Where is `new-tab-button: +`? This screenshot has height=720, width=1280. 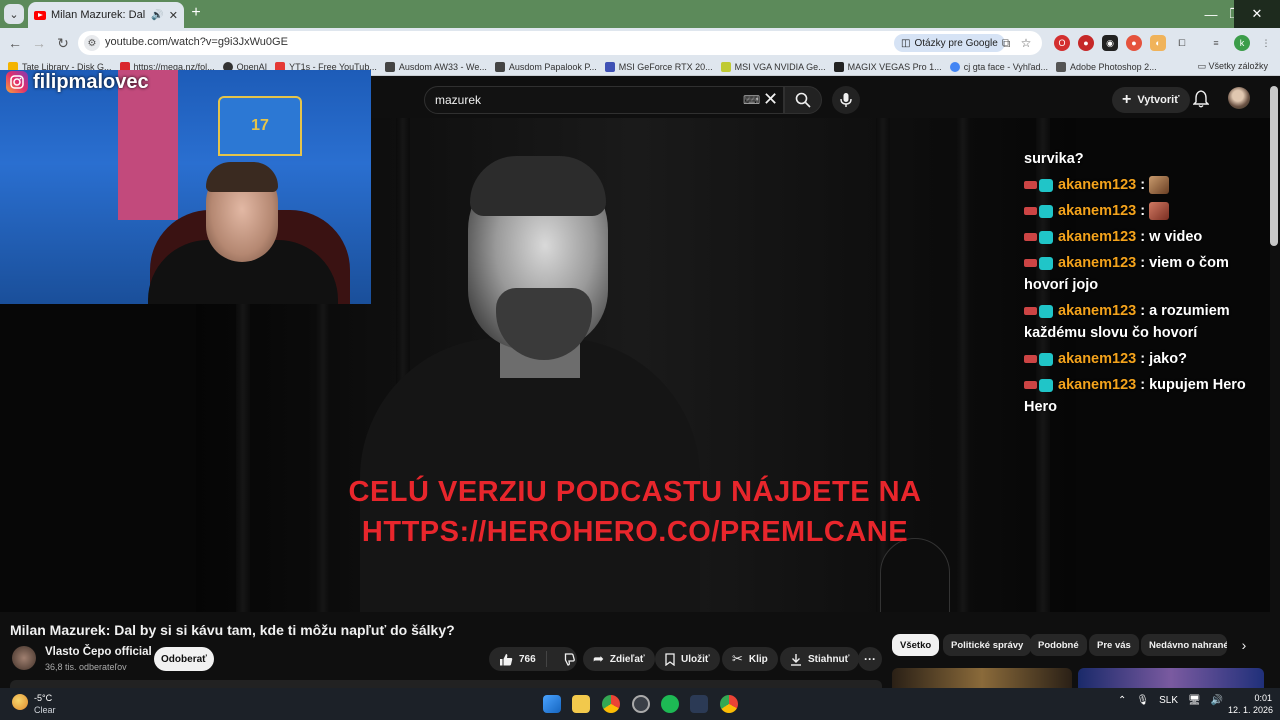
new-tab-button: + is located at coordinates (196, 13).